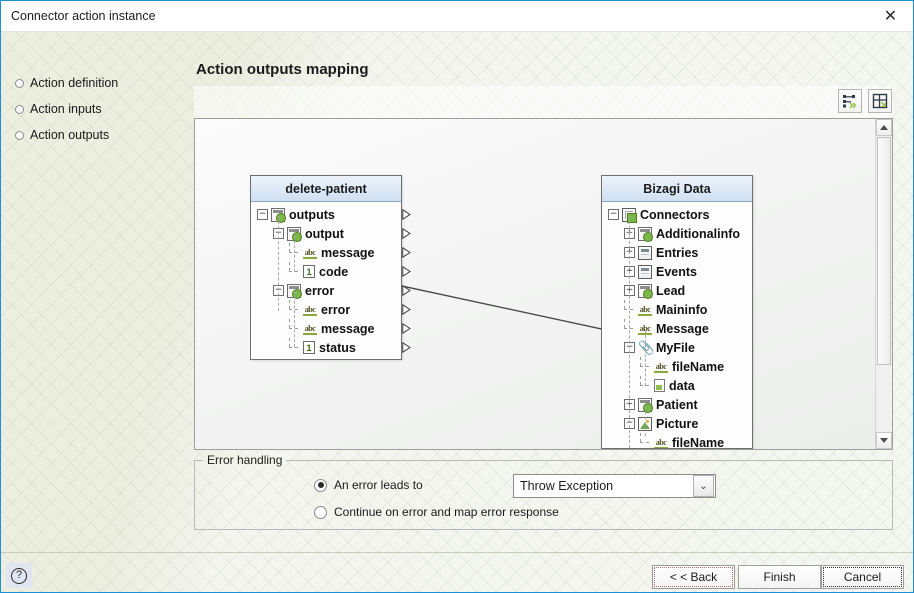  I want to click on tree-row-label: Picture, so click(677, 423).